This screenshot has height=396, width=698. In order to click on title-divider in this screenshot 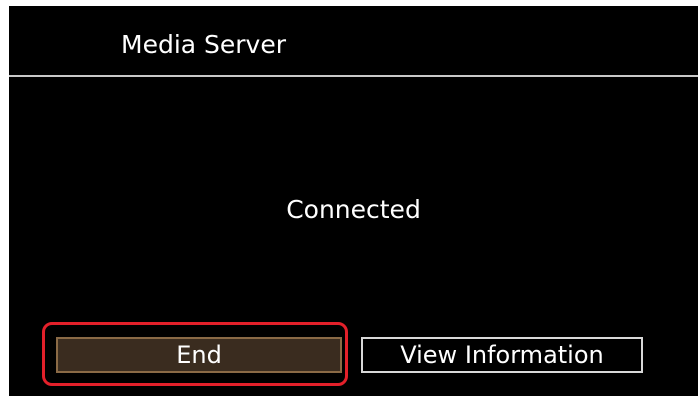, I will do `click(353, 76)`.